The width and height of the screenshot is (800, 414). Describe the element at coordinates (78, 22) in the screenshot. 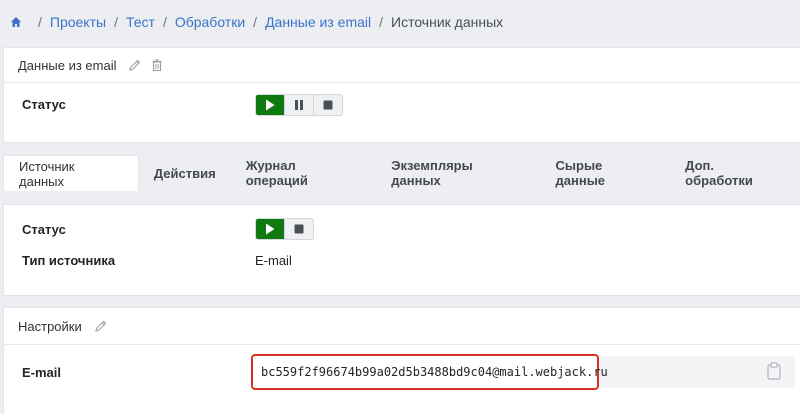

I see `breadcrumb-projects: Проекты` at that location.